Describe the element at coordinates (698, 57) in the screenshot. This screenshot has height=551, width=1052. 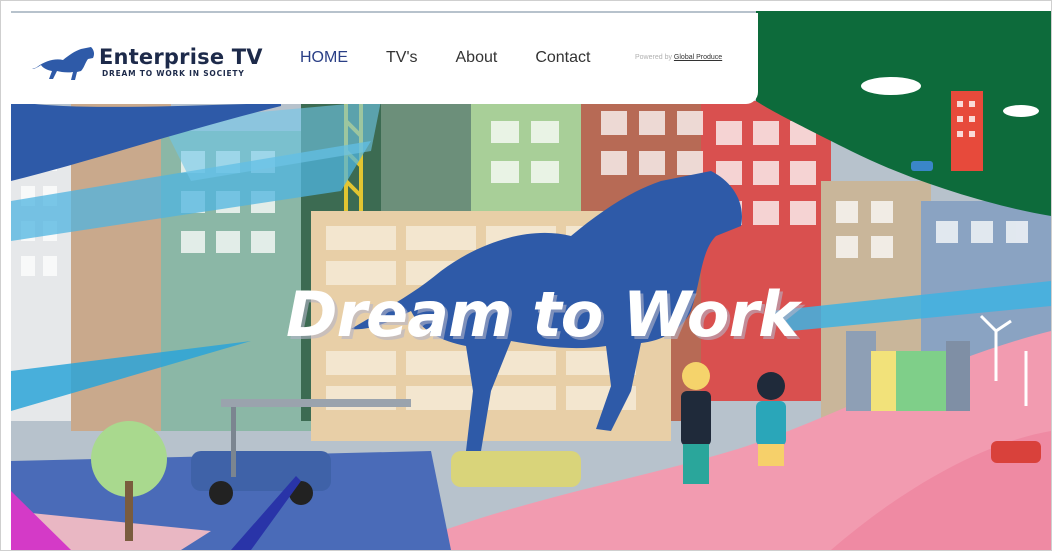
I see `powered-by-link: Global Produce` at that location.